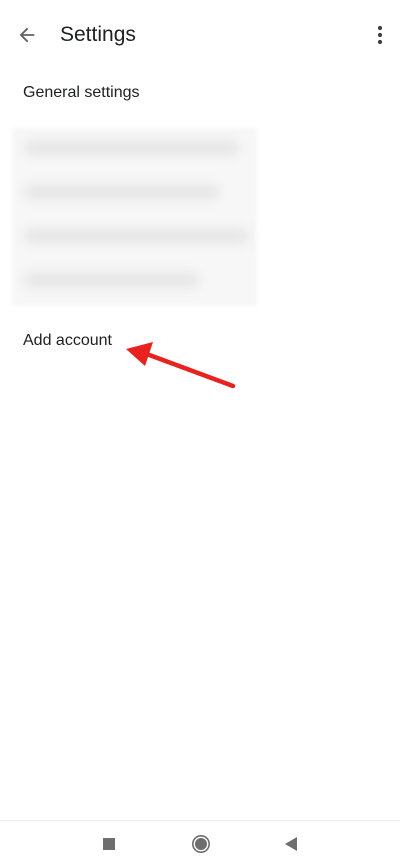 The height and width of the screenshot is (865, 400). I want to click on overflow-menu-button, so click(380, 35).